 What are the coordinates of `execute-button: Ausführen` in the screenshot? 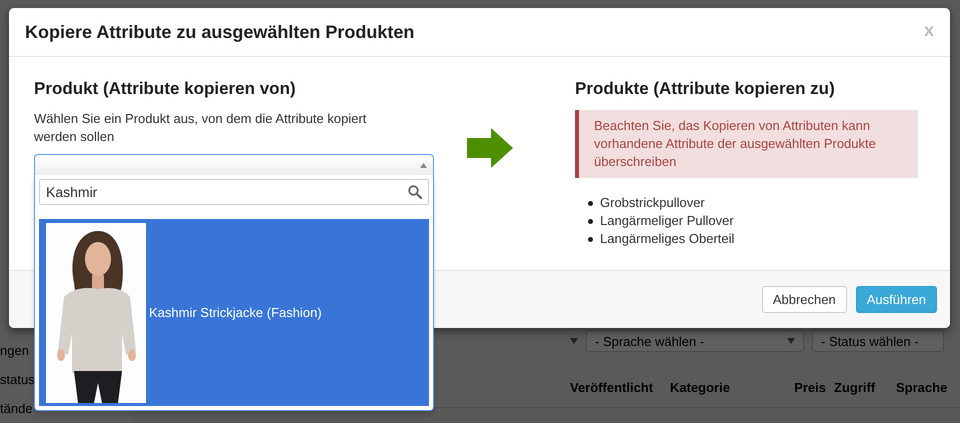 It's located at (896, 299).